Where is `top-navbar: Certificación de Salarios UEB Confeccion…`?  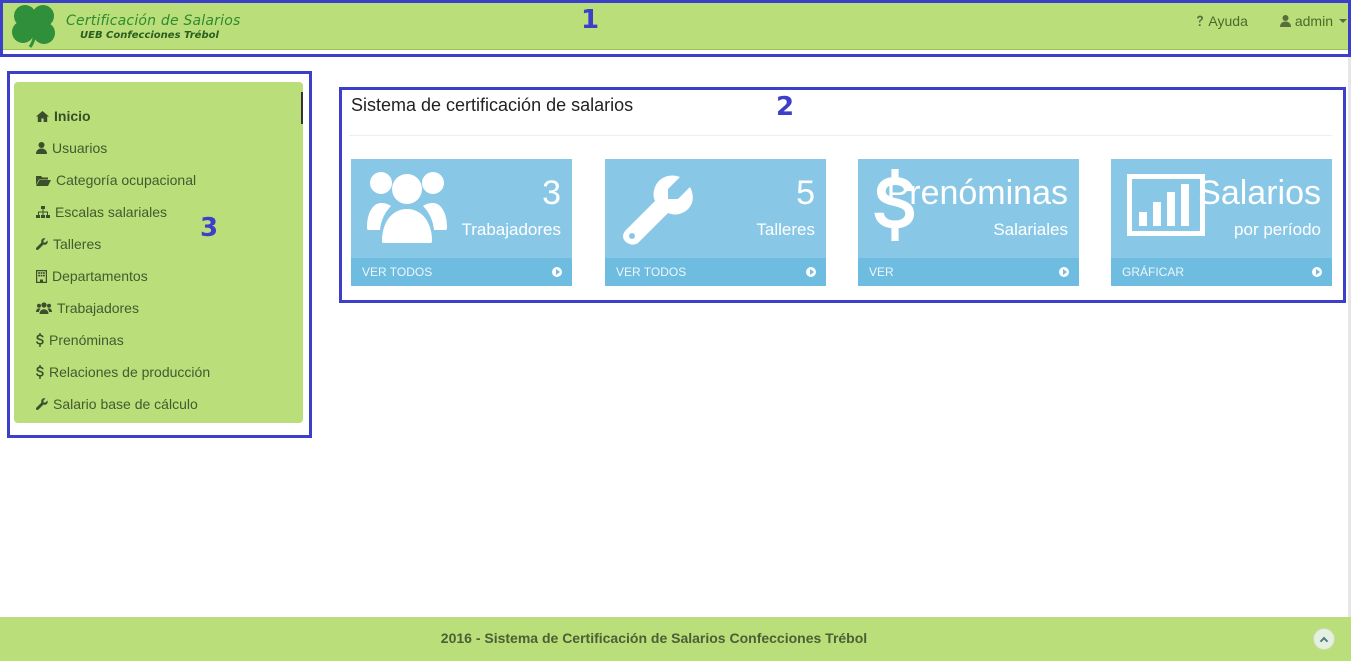 top-navbar: Certificación de Salarios UEB Confeccion… is located at coordinates (675, 25).